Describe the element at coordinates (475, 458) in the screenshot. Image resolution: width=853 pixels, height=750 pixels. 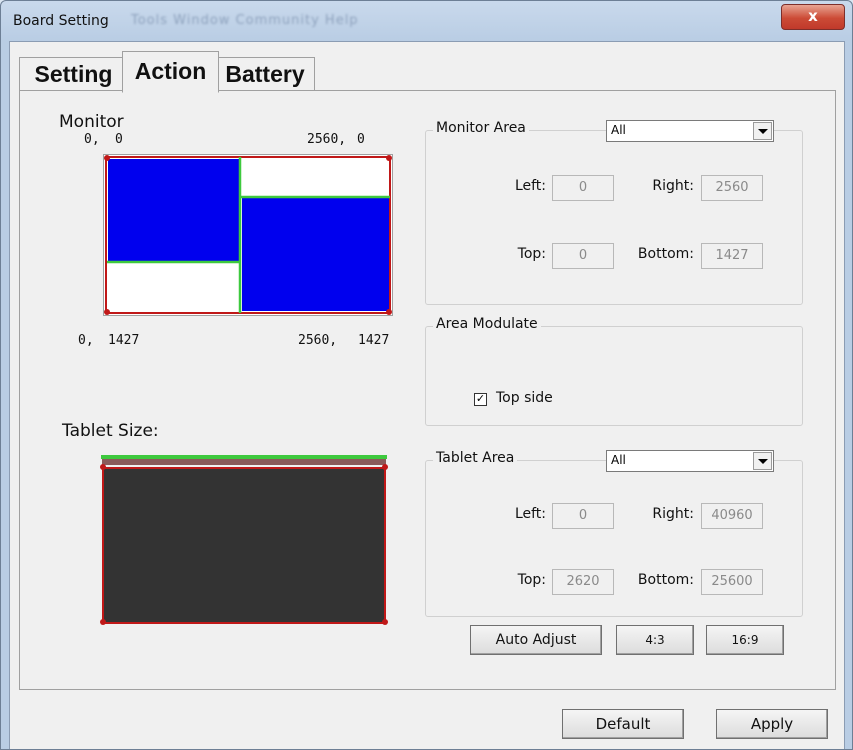
I see `tablet-area-label: Tablet Area` at that location.